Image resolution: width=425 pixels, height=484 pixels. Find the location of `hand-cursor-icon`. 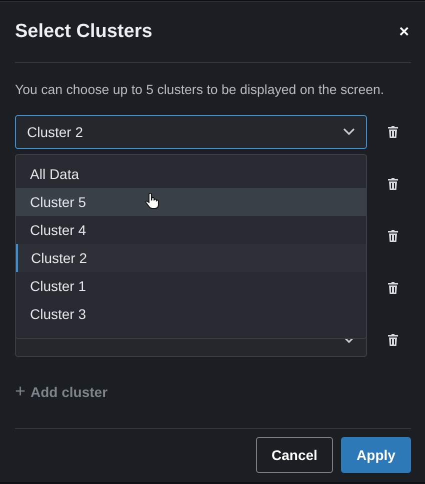

hand-cursor-icon is located at coordinates (152, 201).